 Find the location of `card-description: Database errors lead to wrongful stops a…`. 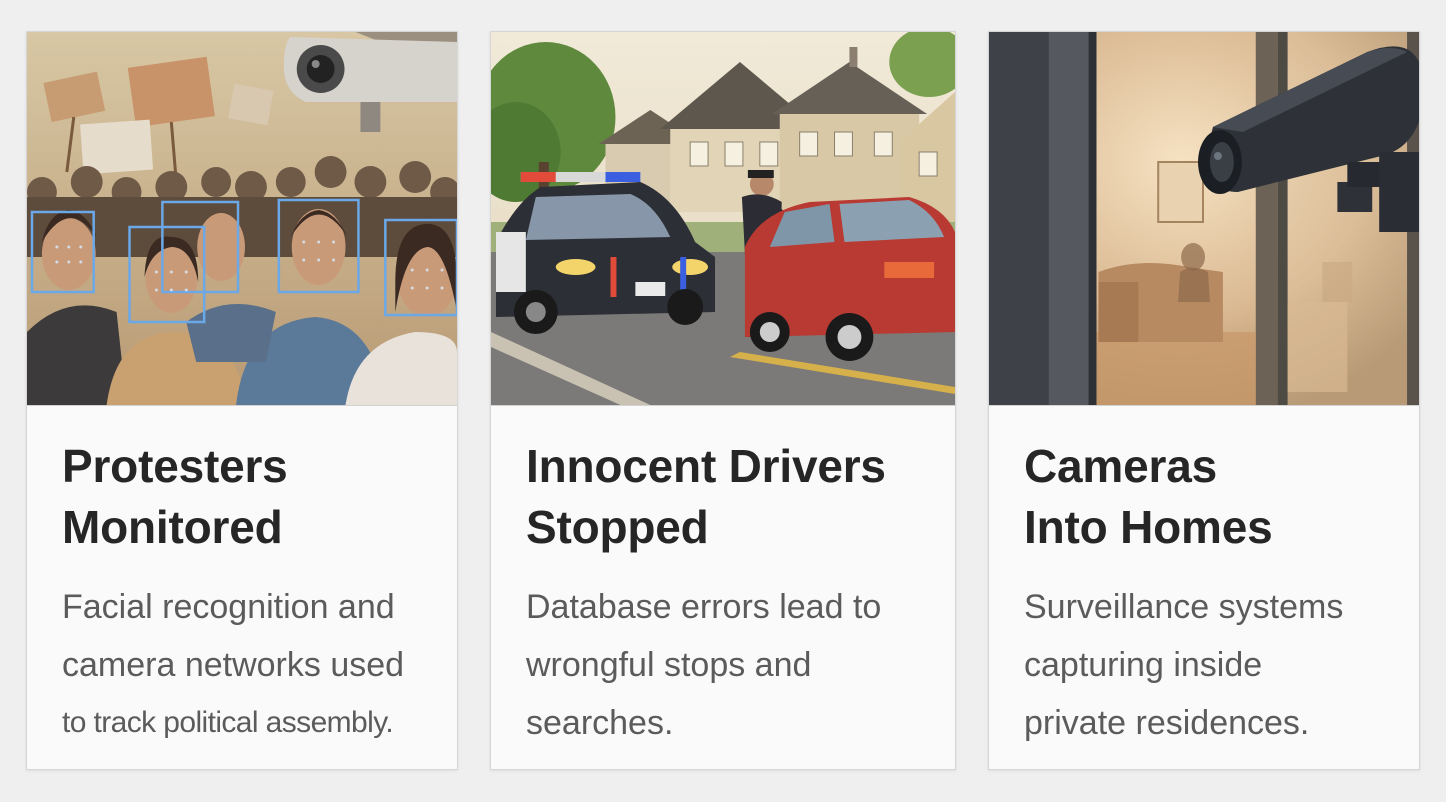

card-description: Database errors lead to wrongful stops a… is located at coordinates (704, 665).